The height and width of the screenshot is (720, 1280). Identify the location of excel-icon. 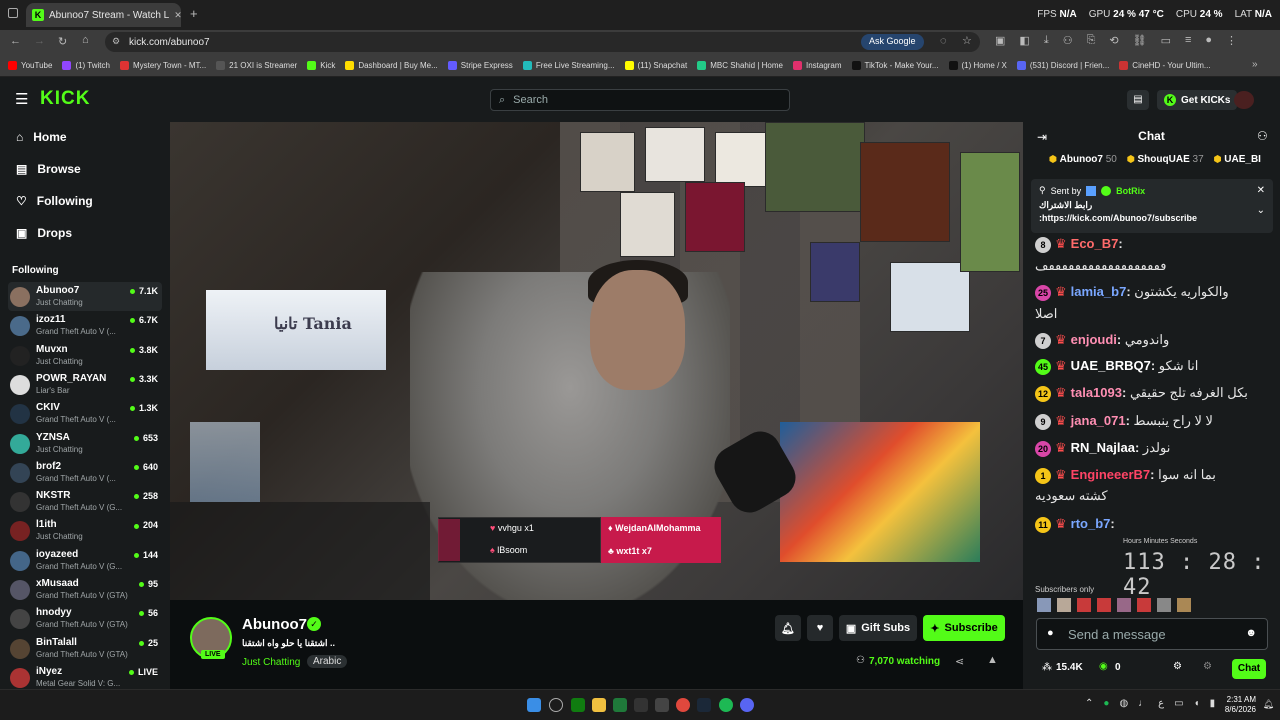
(620, 705).